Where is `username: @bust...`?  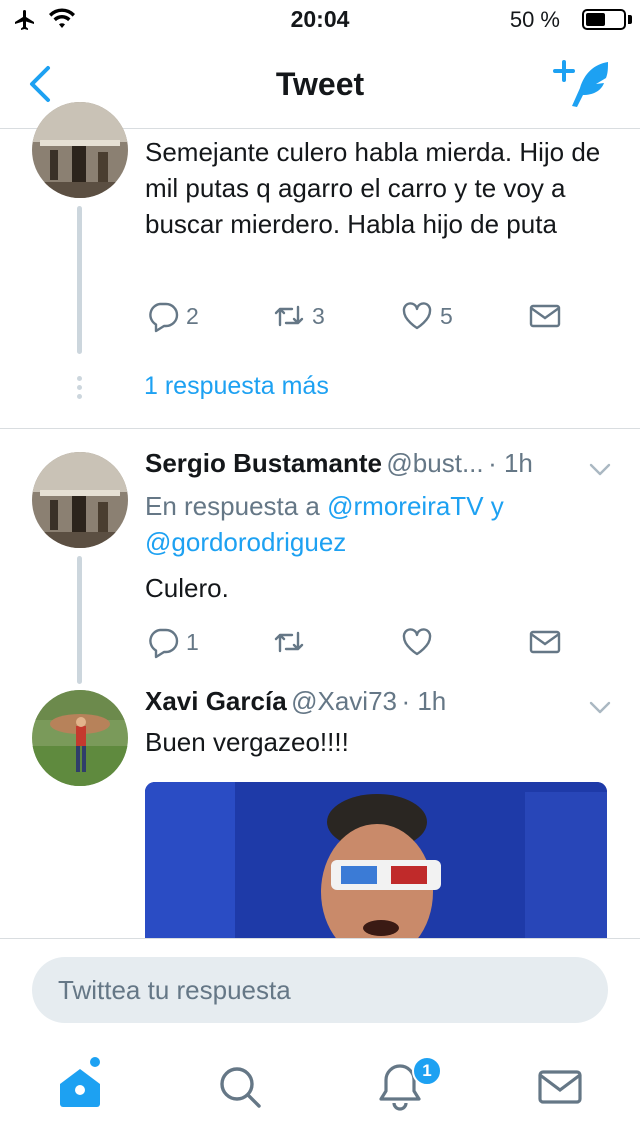 username: @bust... is located at coordinates (435, 463).